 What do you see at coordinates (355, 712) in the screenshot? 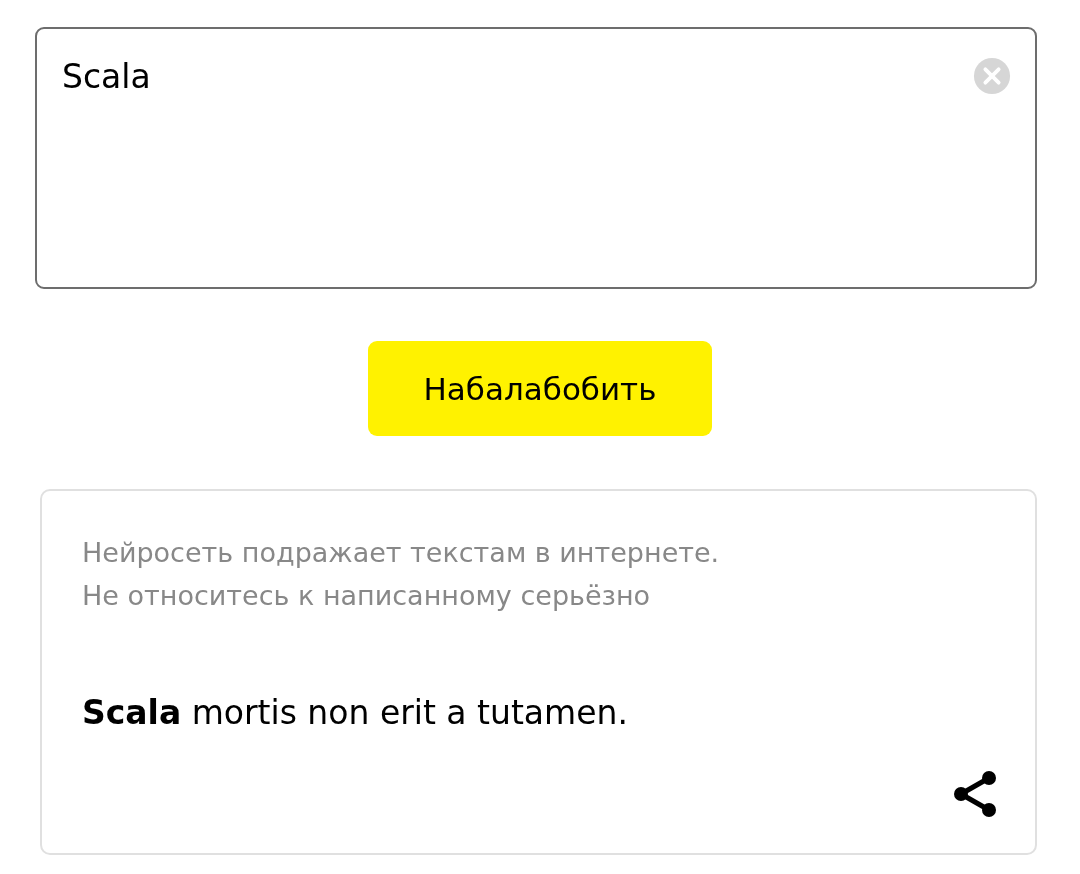
I see `result-text: Scala mortis non erit a tutamen.` at bounding box center [355, 712].